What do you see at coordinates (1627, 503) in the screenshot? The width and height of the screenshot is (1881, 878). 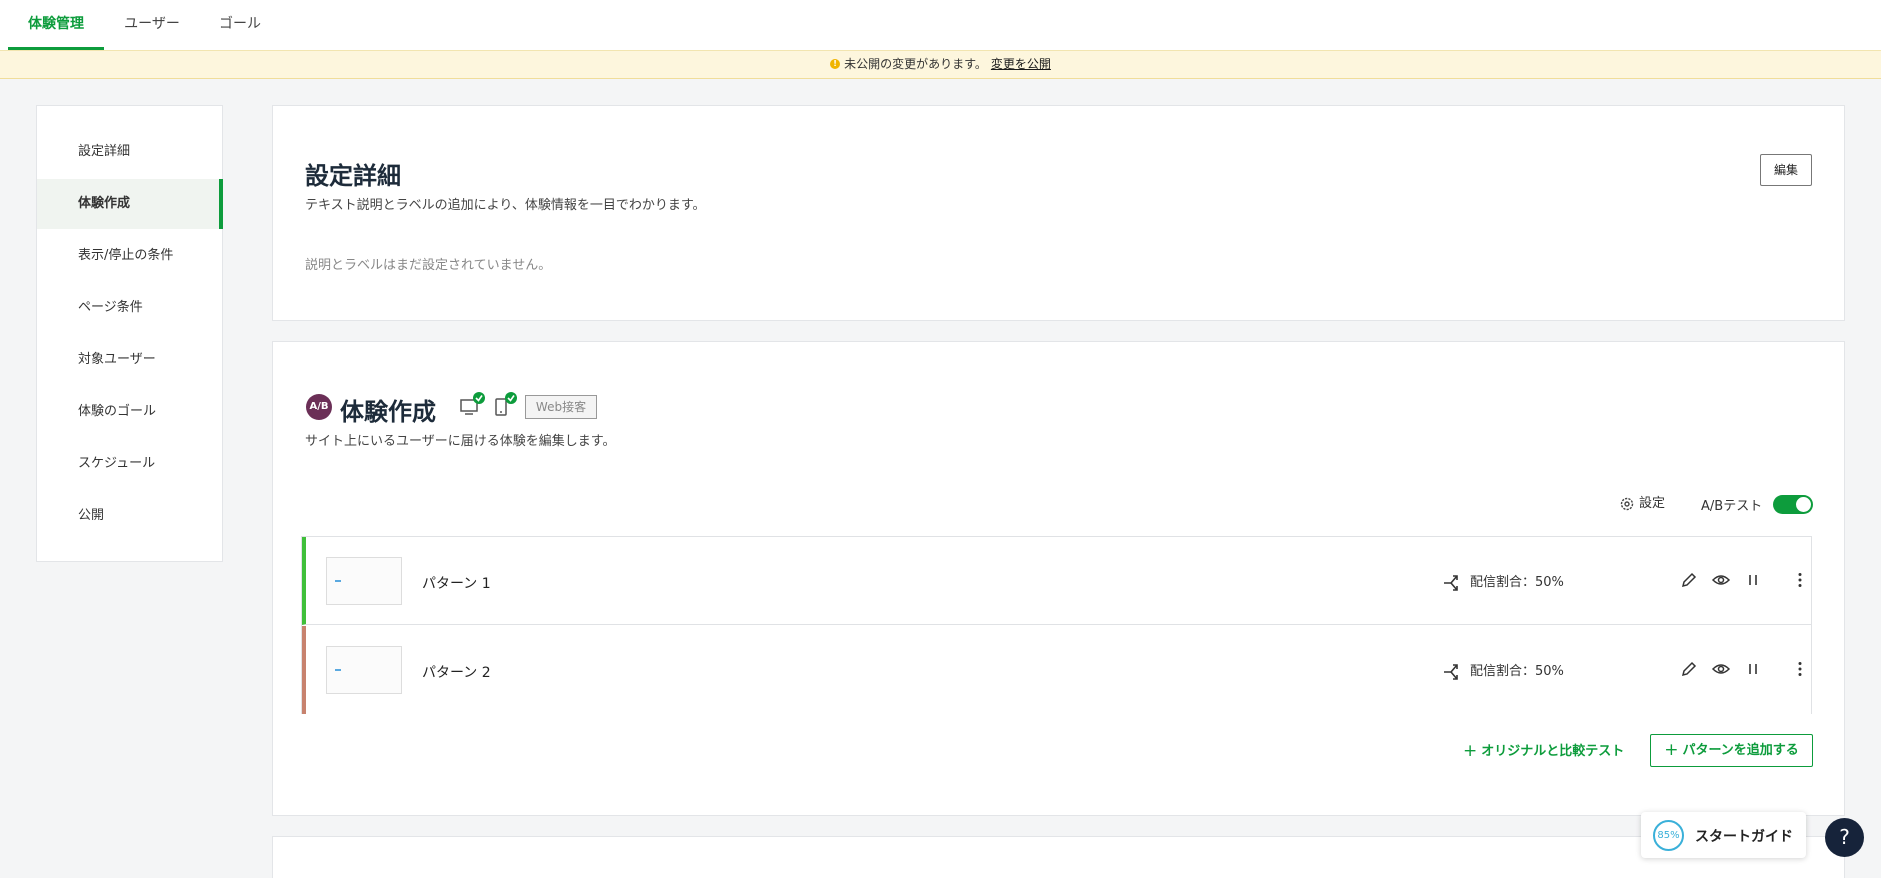 I see `gear-icon` at bounding box center [1627, 503].